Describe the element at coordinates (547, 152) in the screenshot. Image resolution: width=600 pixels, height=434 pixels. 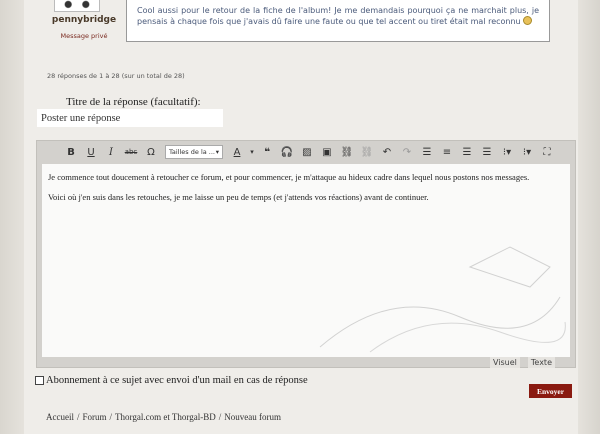
I see `fullscreen-icon: ⛶` at that location.